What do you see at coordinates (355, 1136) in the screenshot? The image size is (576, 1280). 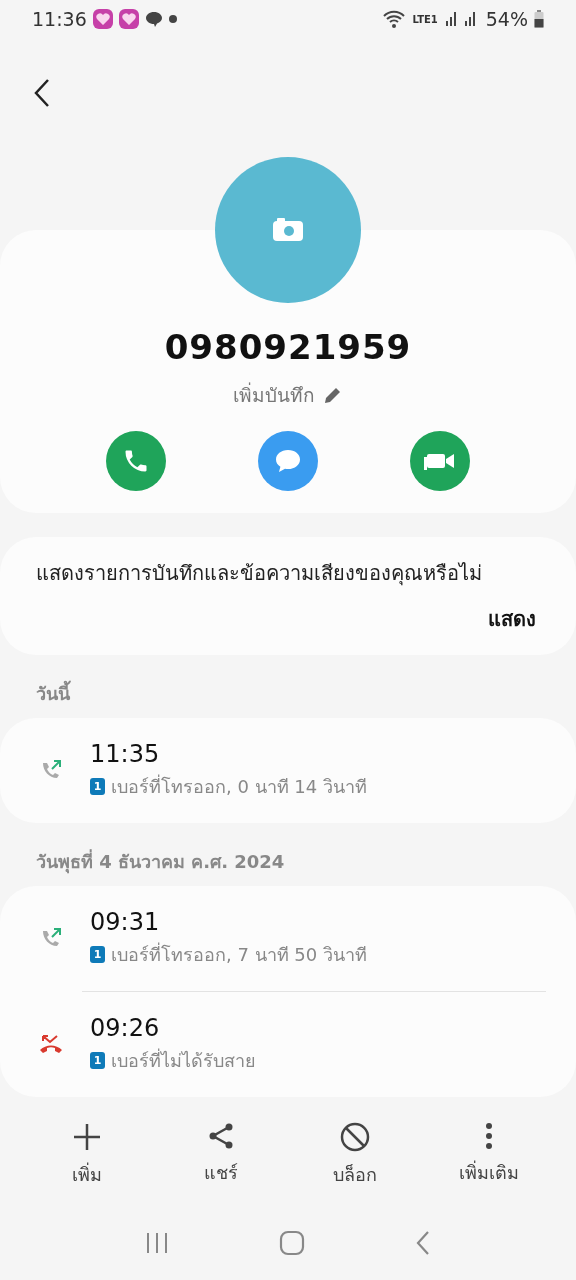 I see `block-icon` at bounding box center [355, 1136].